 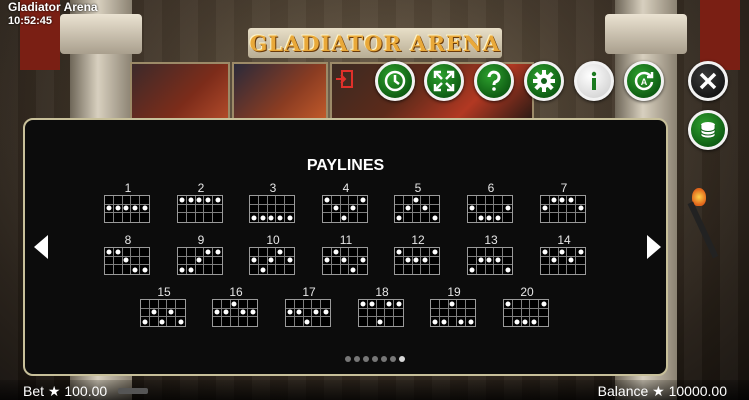 What do you see at coordinates (53, 7) in the screenshot?
I see `game-title: Gladiator Arena` at bounding box center [53, 7].